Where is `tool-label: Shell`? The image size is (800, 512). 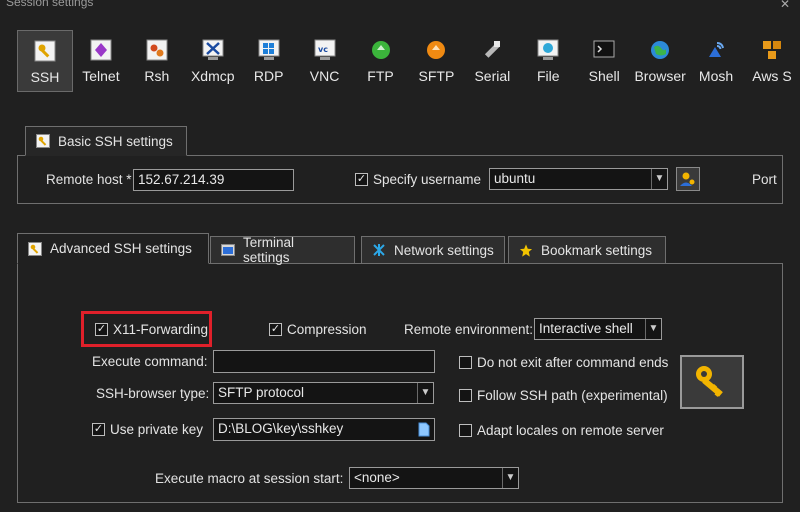 tool-label: Shell is located at coordinates (604, 76).